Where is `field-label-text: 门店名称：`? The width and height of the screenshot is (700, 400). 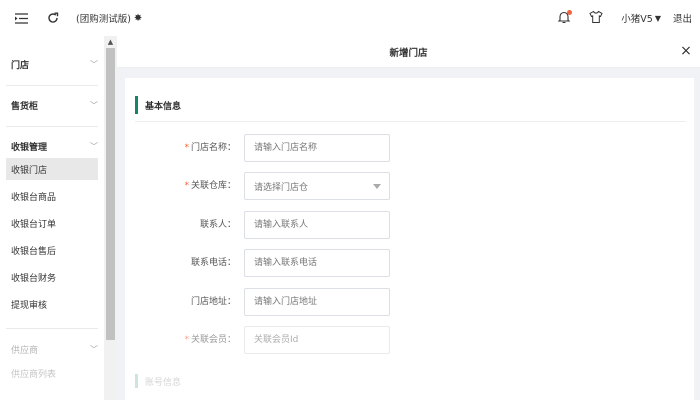
field-label-text: 门店名称： is located at coordinates (213, 148).